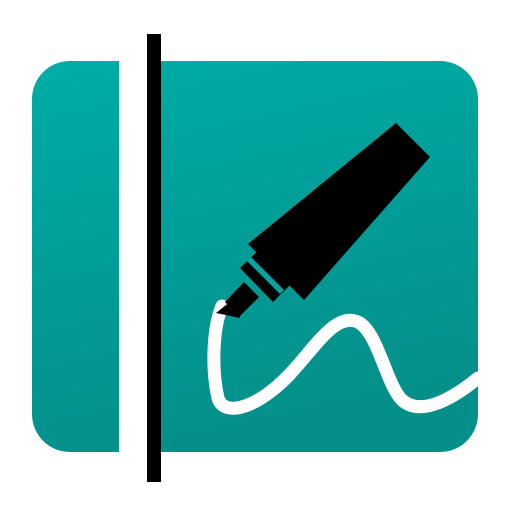 The width and height of the screenshot is (512, 512). Describe the element at coordinates (133, 258) in the screenshot. I see `binding-stripe` at that location.